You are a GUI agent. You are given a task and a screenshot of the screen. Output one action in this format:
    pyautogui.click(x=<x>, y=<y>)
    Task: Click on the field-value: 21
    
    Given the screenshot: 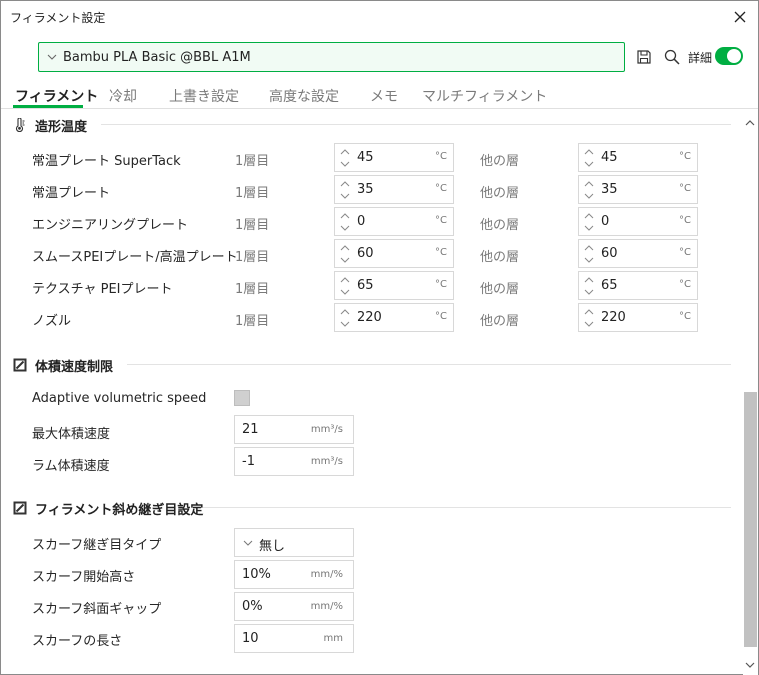 What is the action you would take?
    pyautogui.click(x=250, y=429)
    